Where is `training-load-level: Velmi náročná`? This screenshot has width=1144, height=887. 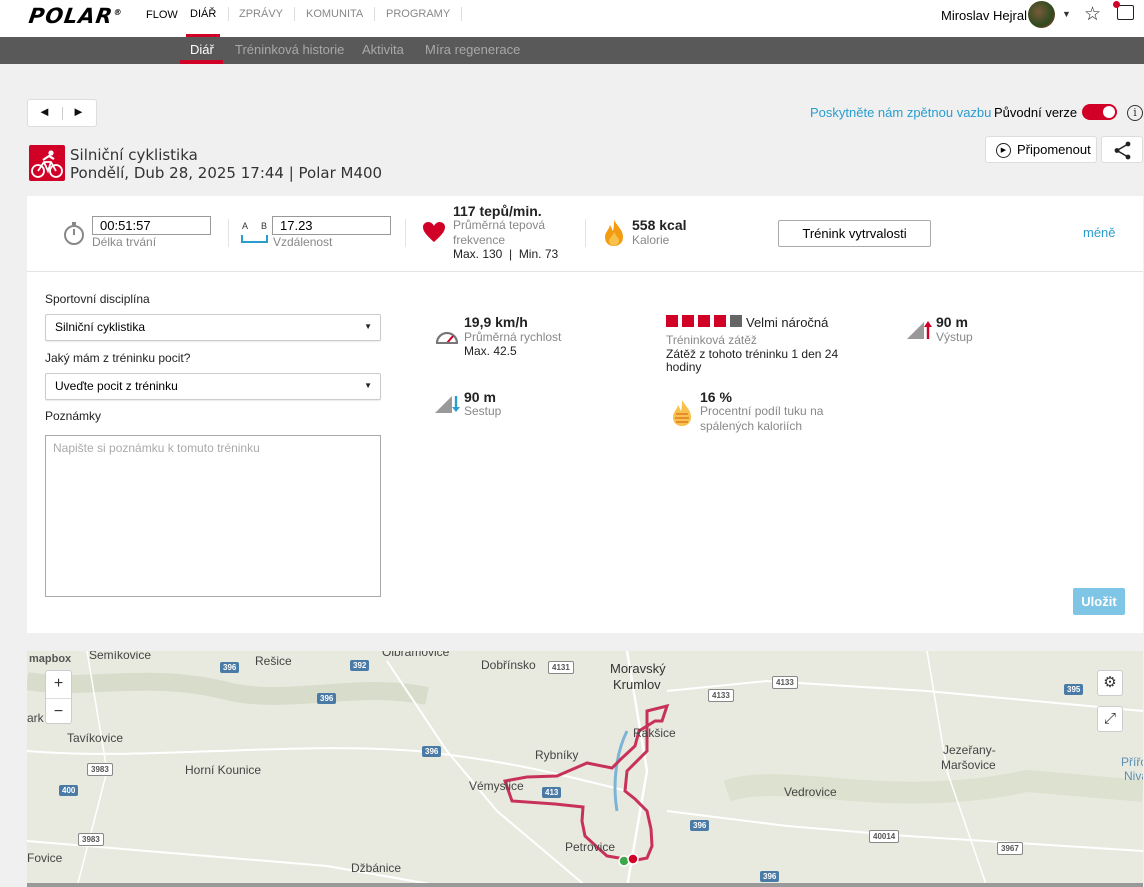
training-load-level: Velmi náročná is located at coordinates (787, 322).